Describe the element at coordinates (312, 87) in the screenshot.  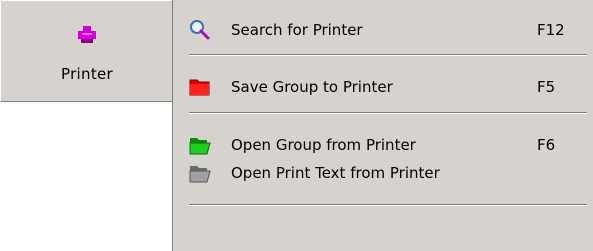
I see `menu-item-label: Save Group to Printer` at that location.